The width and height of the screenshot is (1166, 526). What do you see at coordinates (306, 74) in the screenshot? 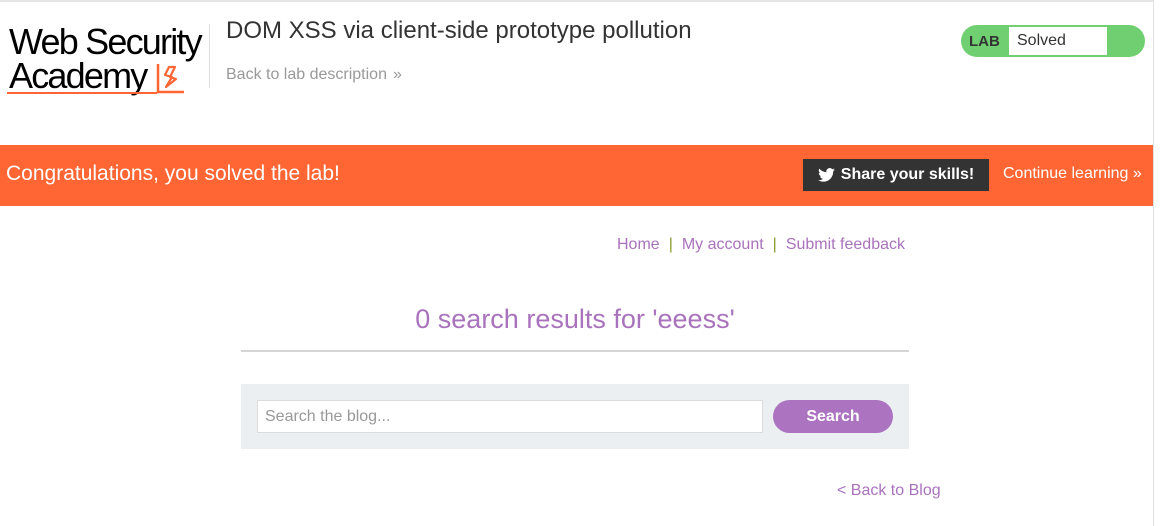
I see `back-to-lab-description-label: Back to lab description` at bounding box center [306, 74].